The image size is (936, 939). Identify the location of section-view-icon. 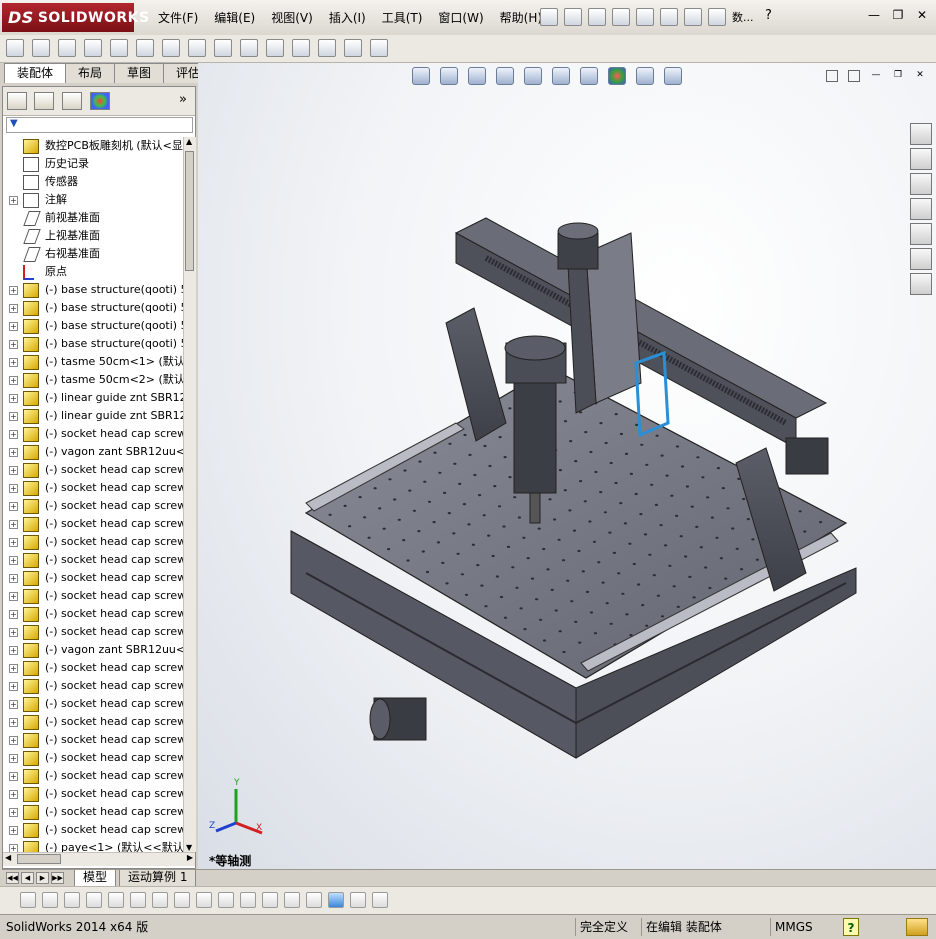
(505, 76).